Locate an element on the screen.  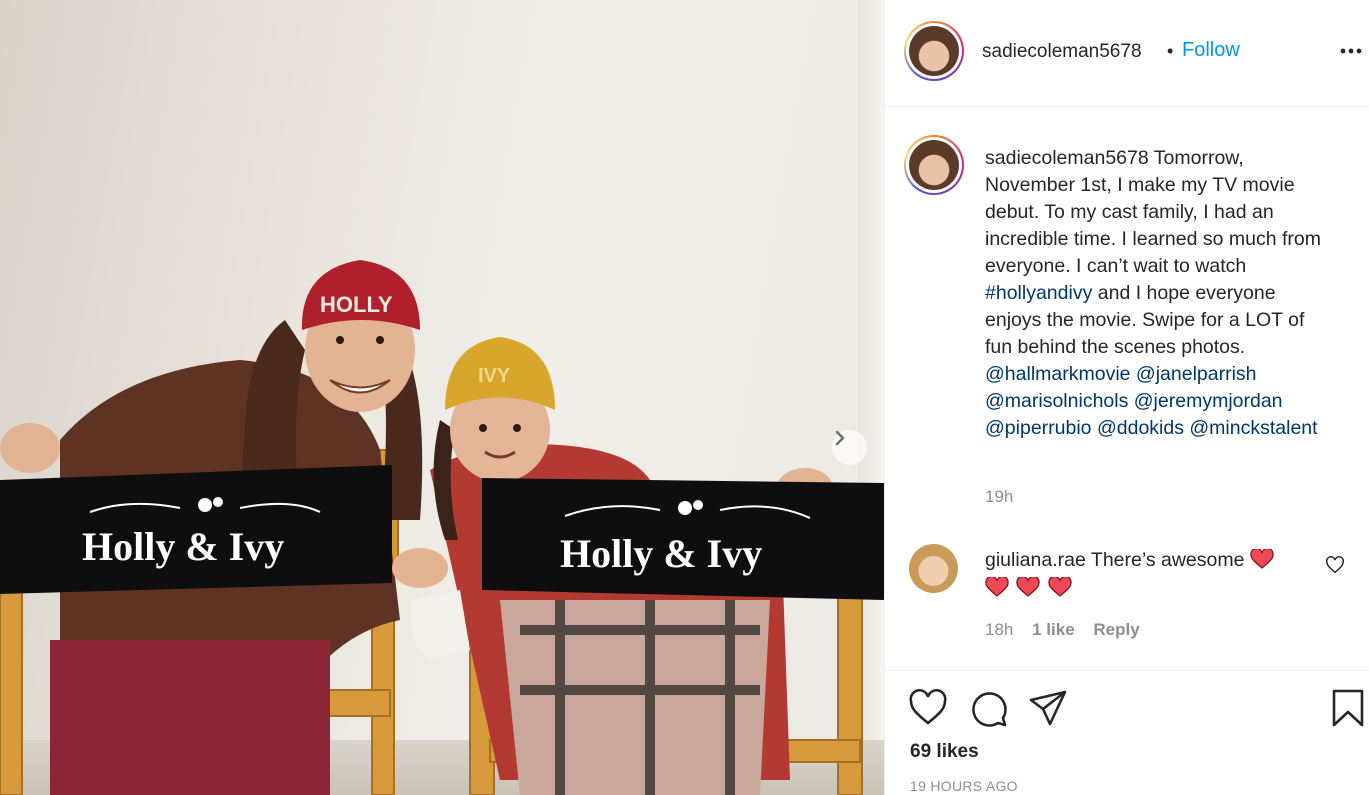
mention-link: @marisolnichols is located at coordinates (1056, 401).